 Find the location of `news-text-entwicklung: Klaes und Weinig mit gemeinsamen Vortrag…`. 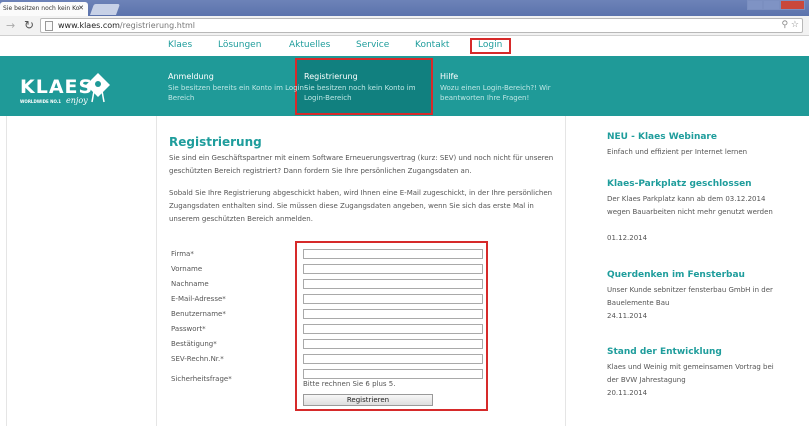

news-text-entwicklung: Klaes und Weinig mit gemeinsamen Vortrag… is located at coordinates (690, 373).